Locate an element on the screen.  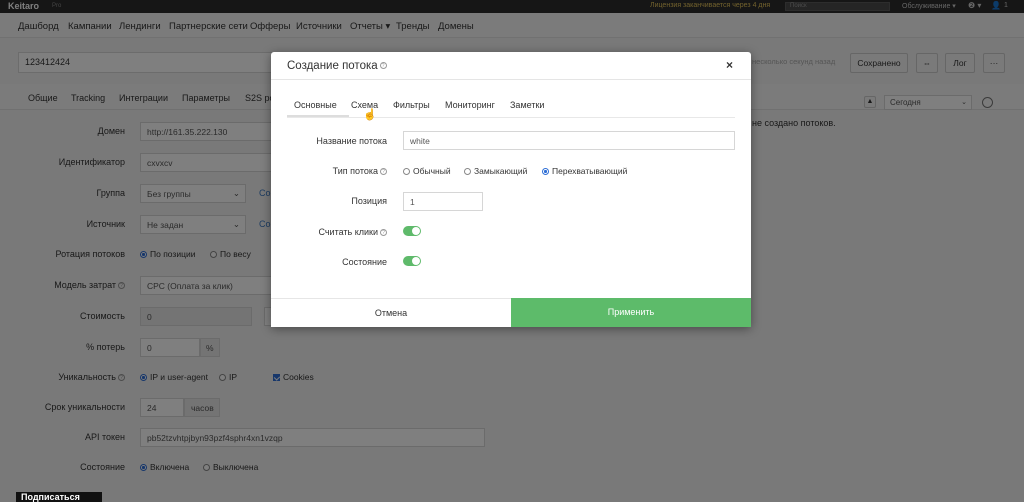
tab-main: Основные is located at coordinates (315, 105).